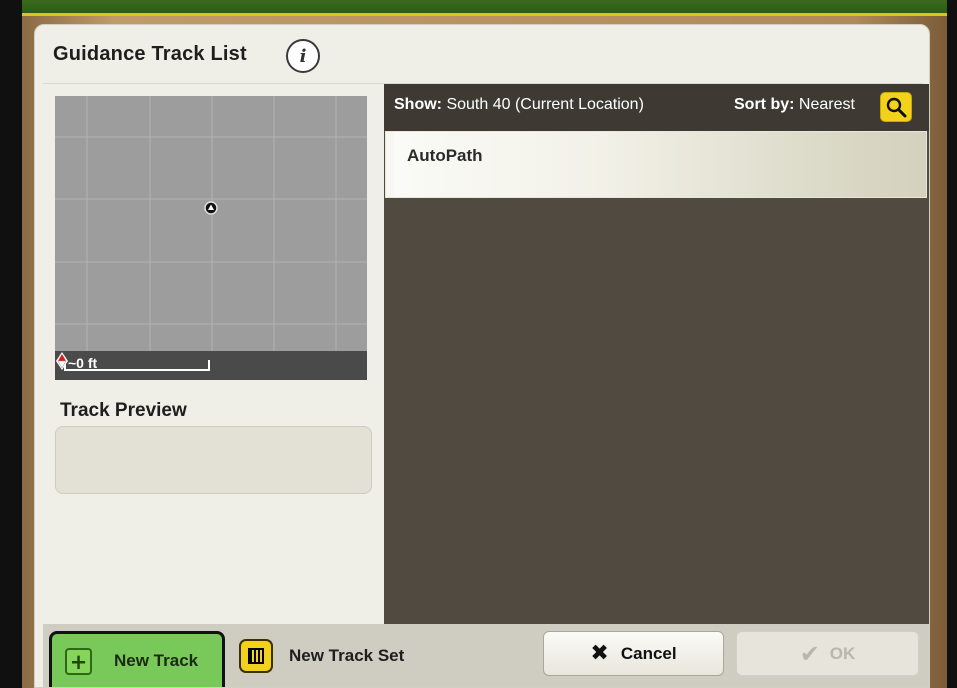 The image size is (957, 688). I want to click on show-filter: Show: South 40 (Current Location), so click(519, 105).